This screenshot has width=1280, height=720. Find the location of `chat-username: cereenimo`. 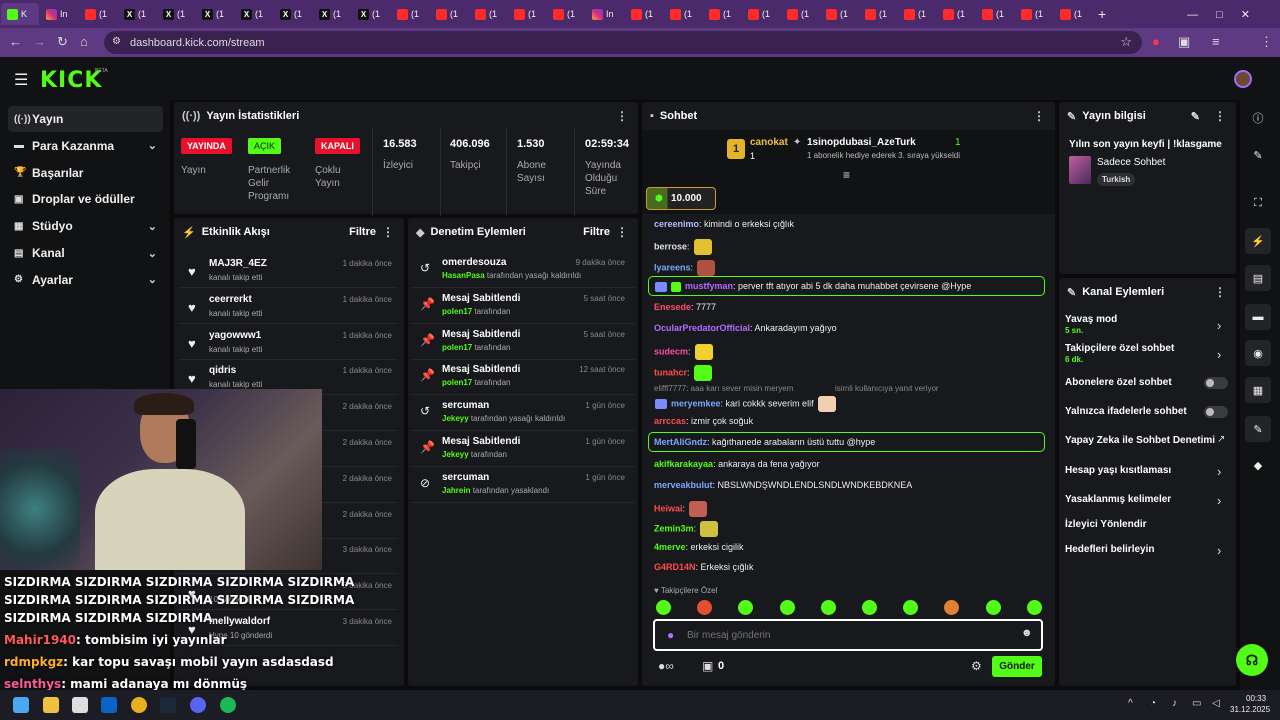

chat-username: cereenimo is located at coordinates (676, 224).